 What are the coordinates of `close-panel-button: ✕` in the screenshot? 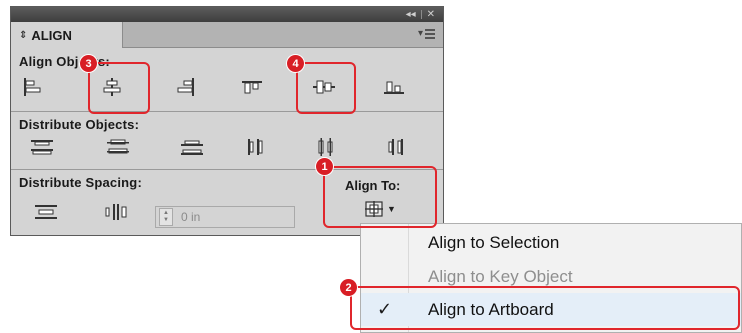 It's located at (431, 14).